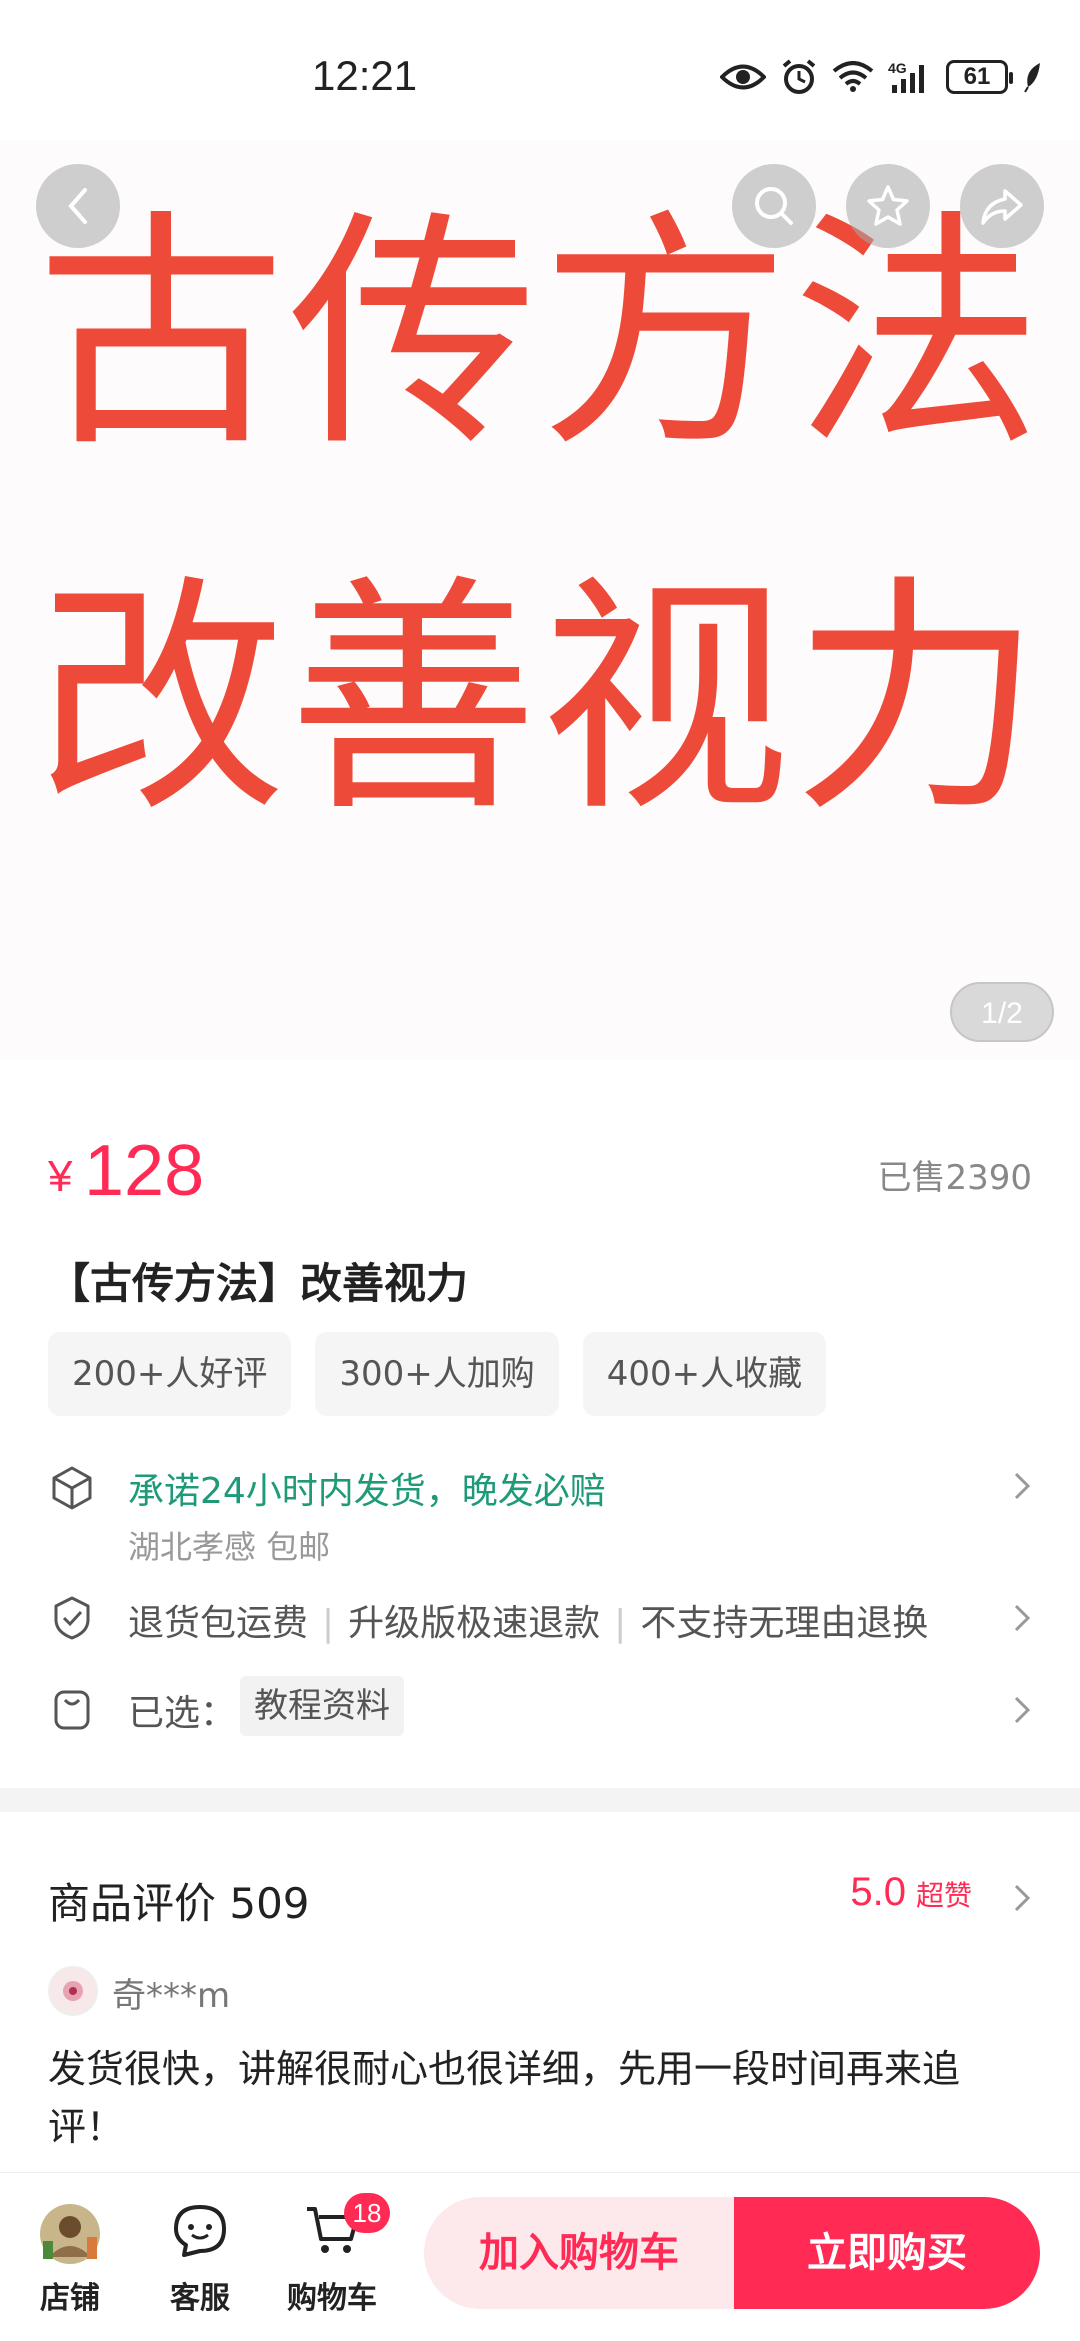 The height and width of the screenshot is (2341, 1080). Describe the element at coordinates (200, 2298) in the screenshot. I see `customer-service-label: 客服` at that location.